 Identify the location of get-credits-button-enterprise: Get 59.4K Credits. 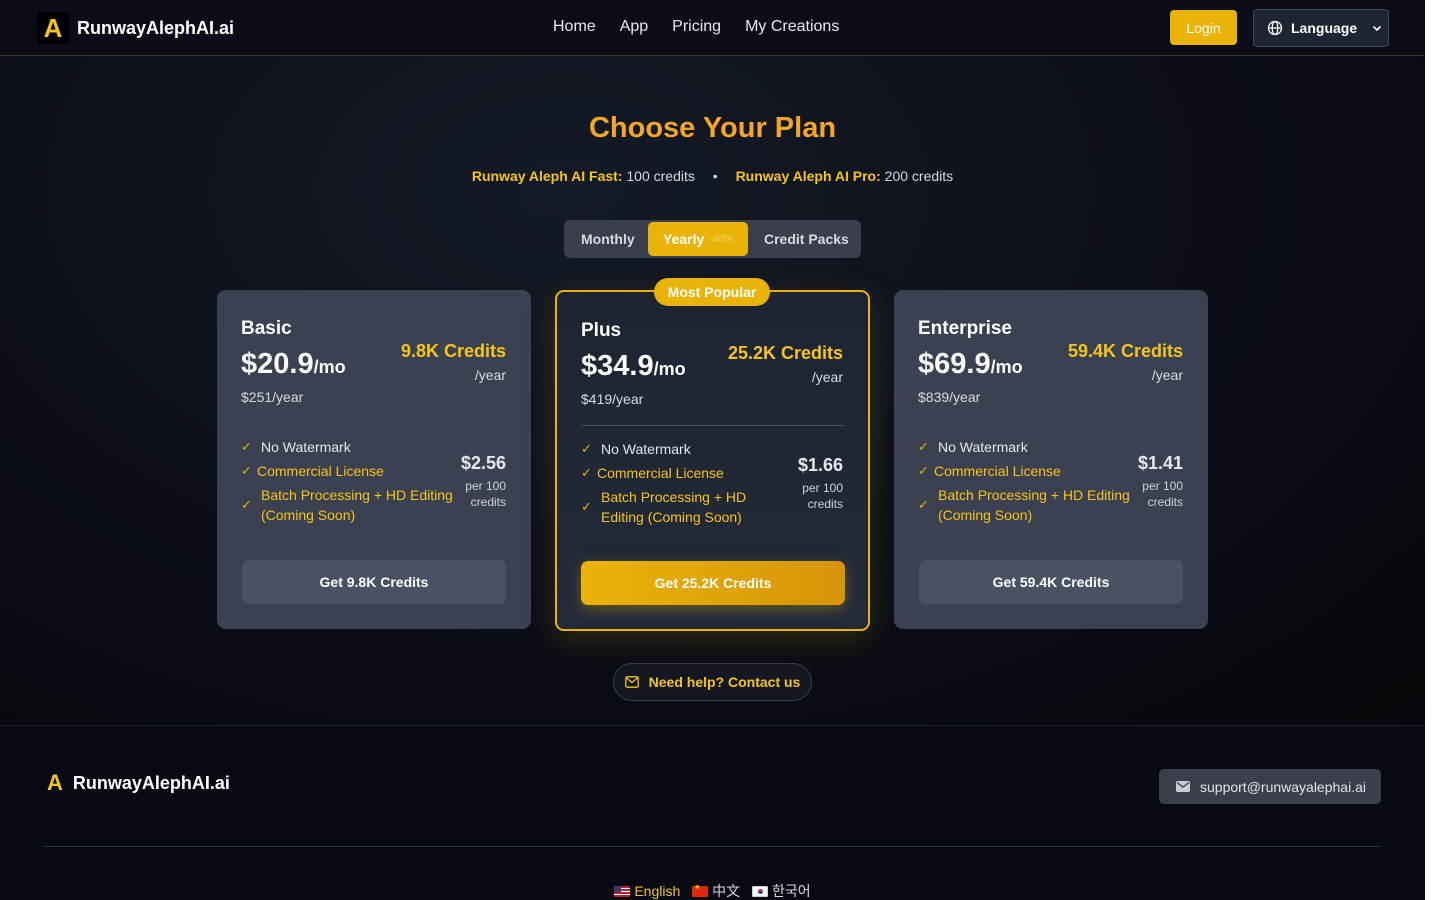
(1051, 582).